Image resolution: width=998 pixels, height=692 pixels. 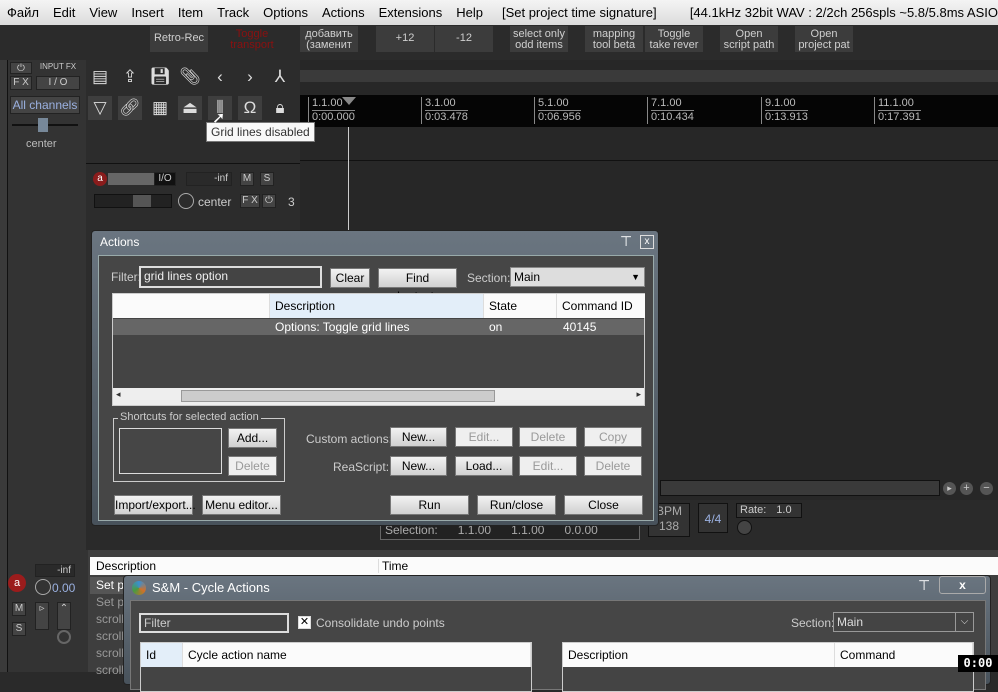 I want to click on menu-view: View, so click(x=103, y=12).